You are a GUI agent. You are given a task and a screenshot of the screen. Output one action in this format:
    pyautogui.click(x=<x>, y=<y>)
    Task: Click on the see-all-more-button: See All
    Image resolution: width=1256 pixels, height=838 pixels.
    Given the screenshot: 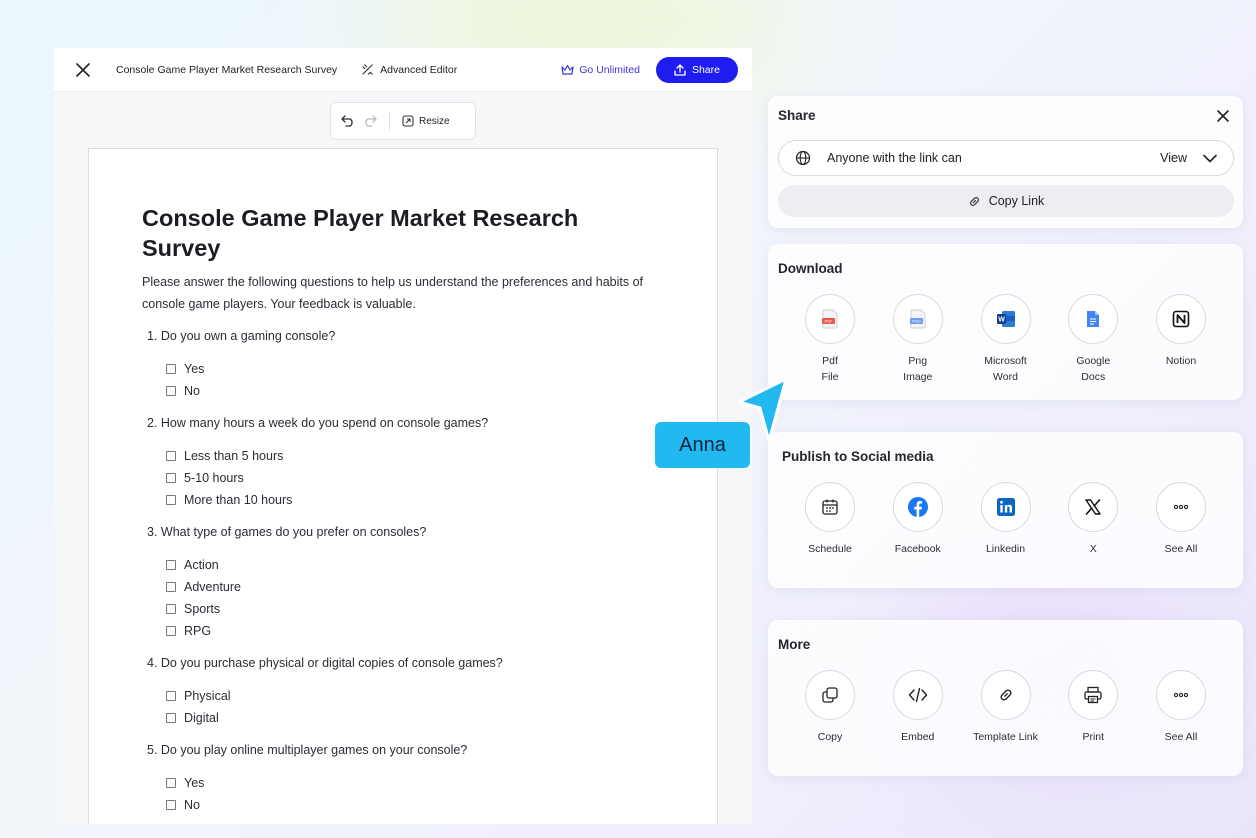 What is the action you would take?
    pyautogui.click(x=1181, y=707)
    